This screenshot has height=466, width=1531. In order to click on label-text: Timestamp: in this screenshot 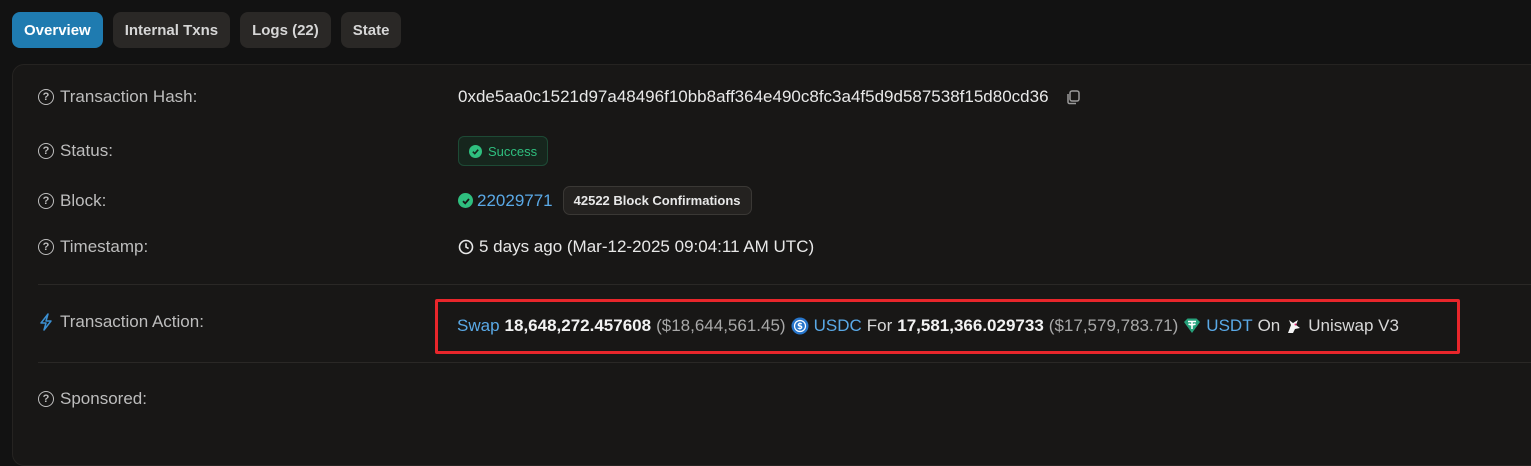, I will do `click(104, 246)`.